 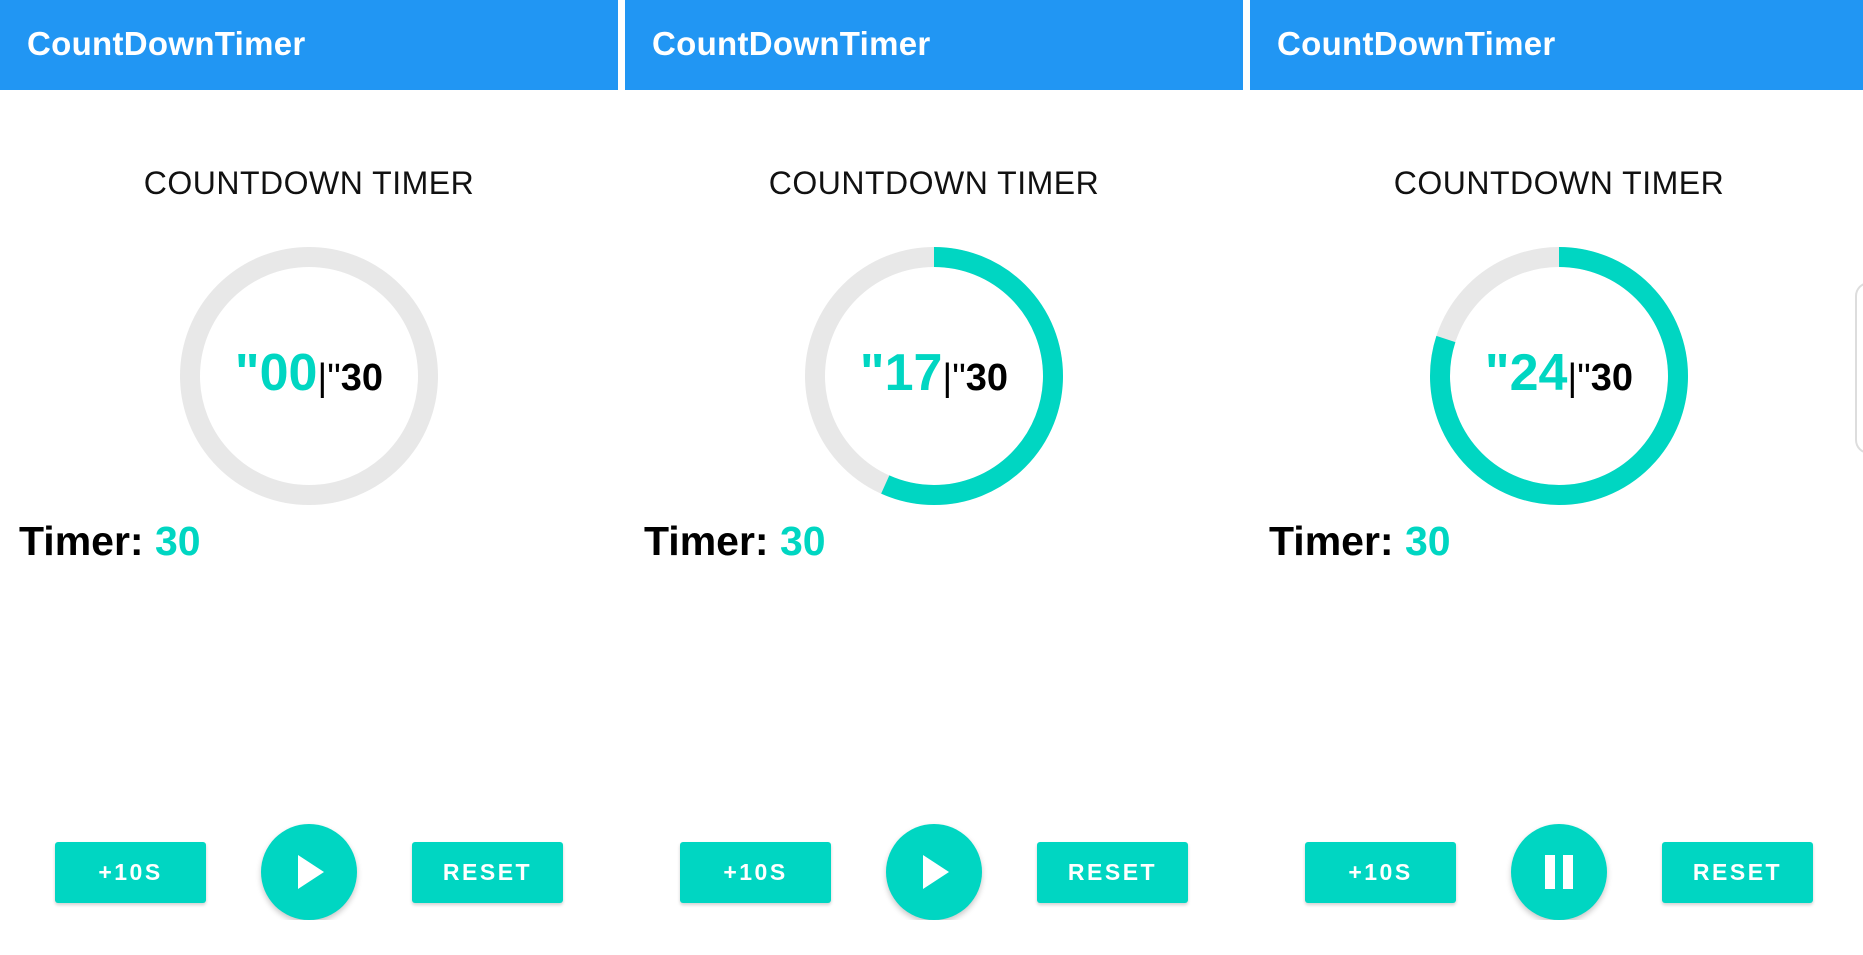 I want to click on current-seconds: "24, so click(x=1526, y=373).